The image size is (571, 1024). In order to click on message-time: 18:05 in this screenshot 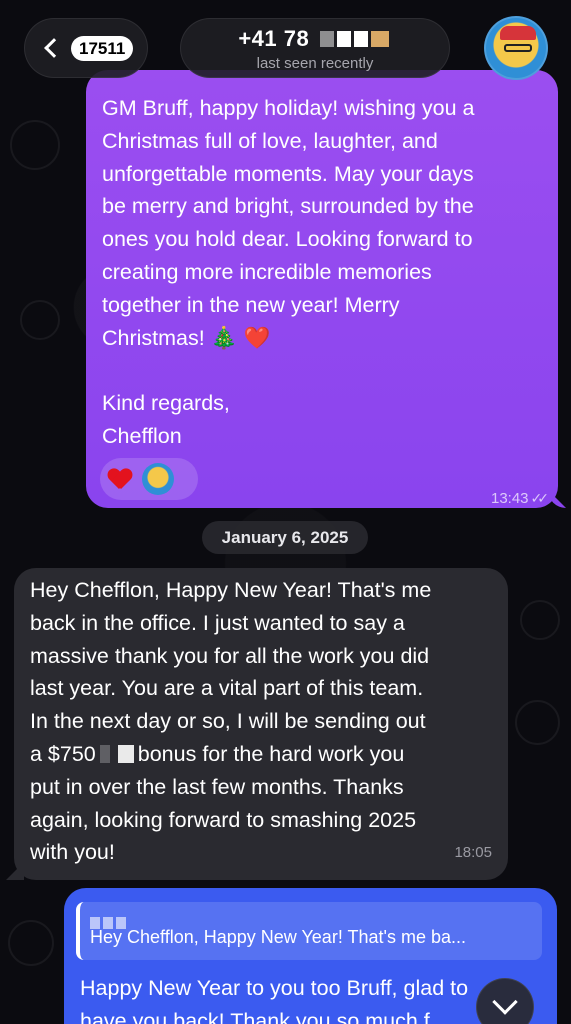, I will do `click(473, 853)`.